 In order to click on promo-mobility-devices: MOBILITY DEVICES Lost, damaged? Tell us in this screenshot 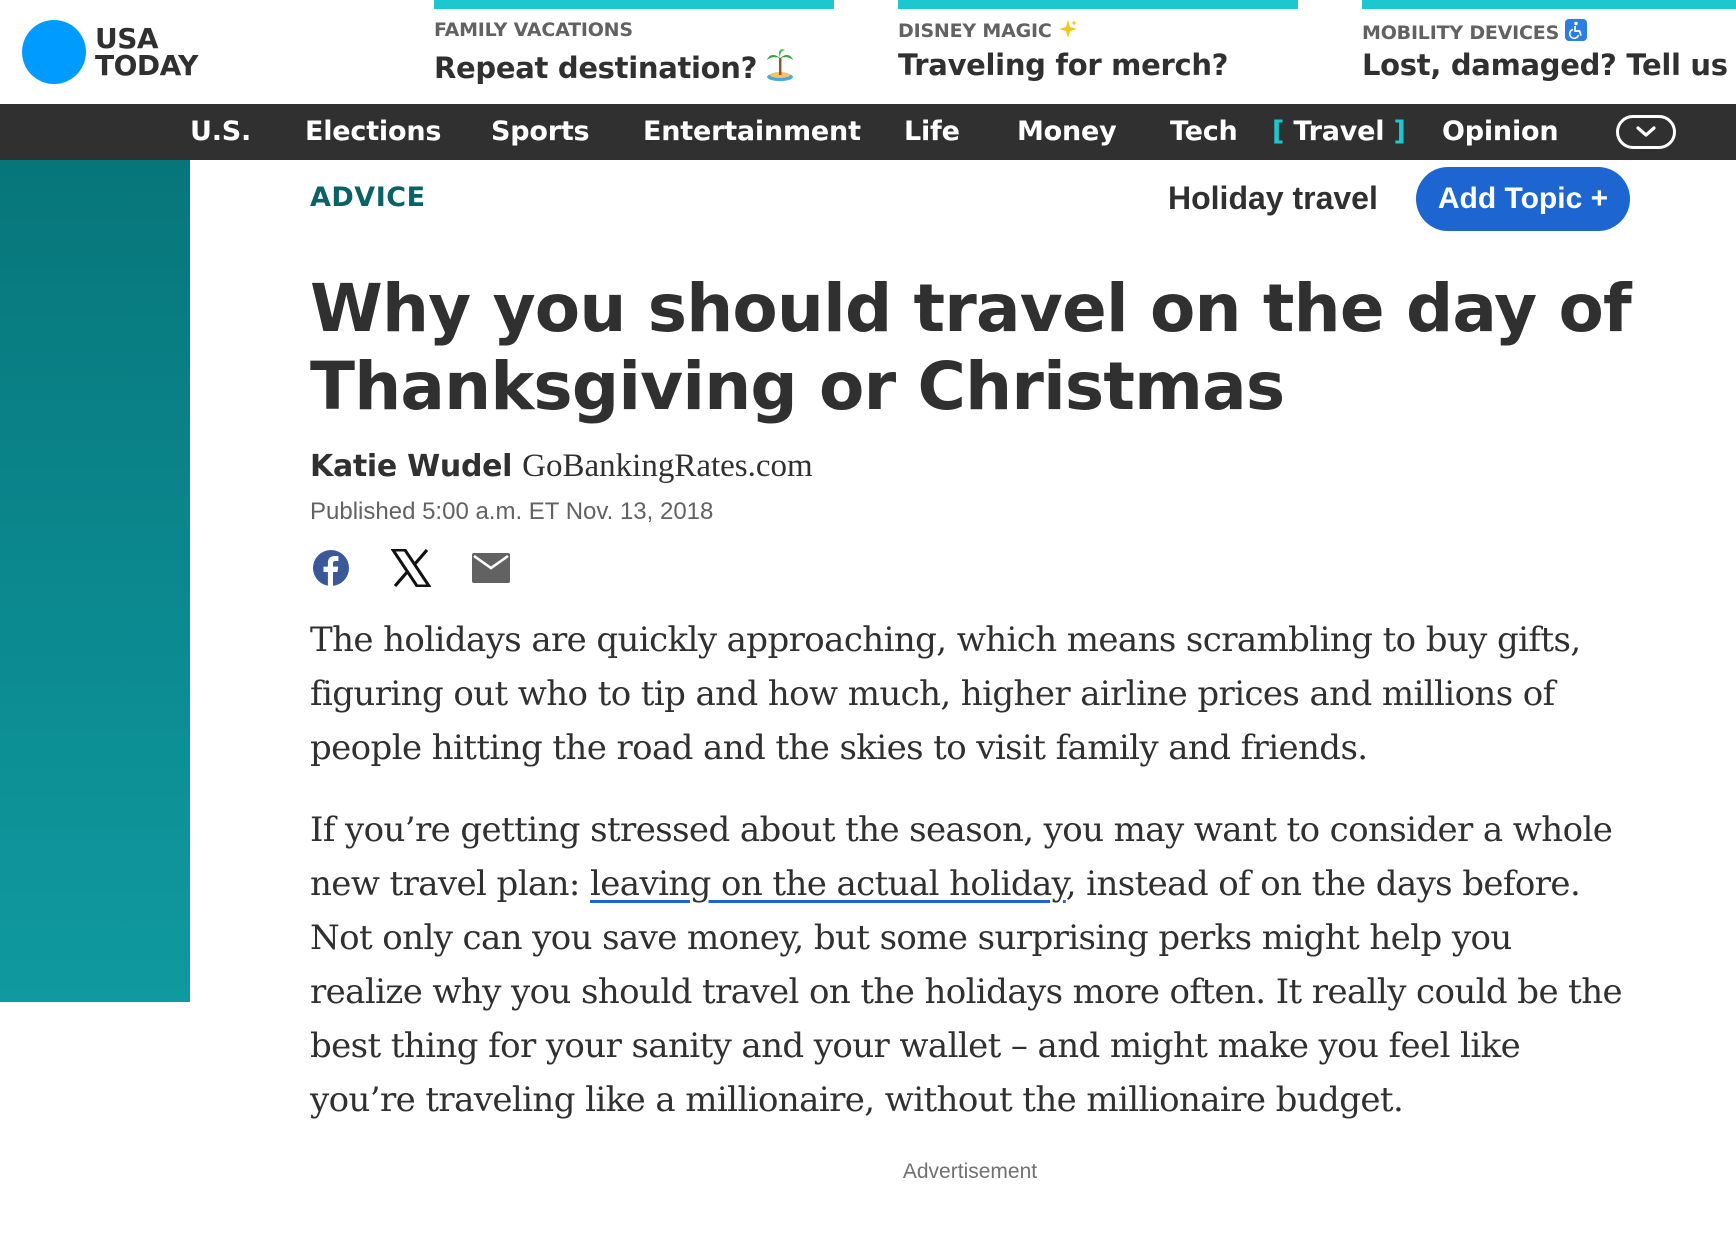, I will do `click(1549, 48)`.